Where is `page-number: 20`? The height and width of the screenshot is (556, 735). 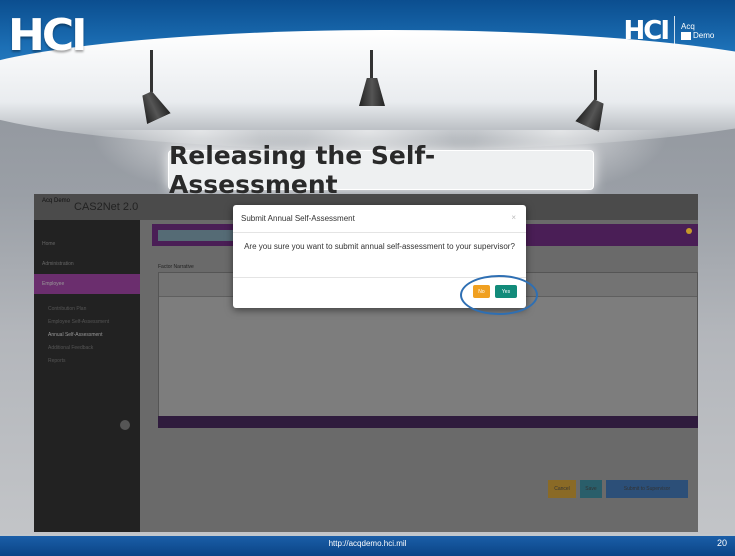
page-number: 20 is located at coordinates (721, 543).